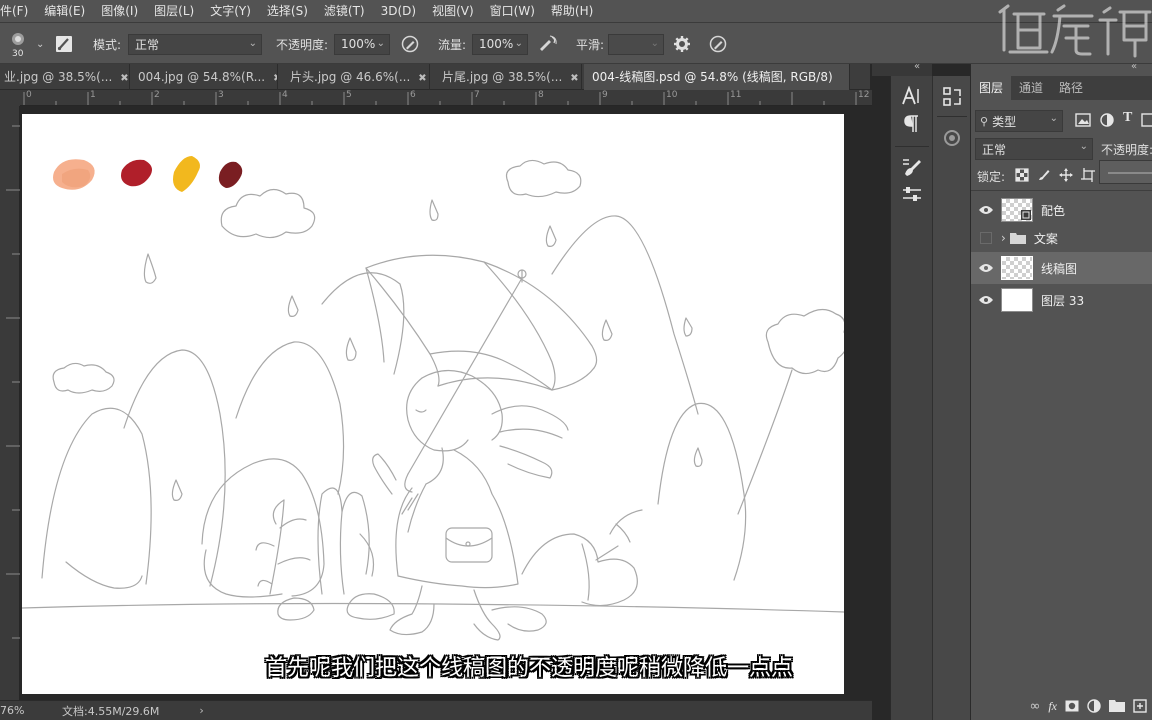 The width and height of the screenshot is (1152, 720). What do you see at coordinates (1130, 173) in the screenshot?
I see `opacity-slider-track` at bounding box center [1130, 173].